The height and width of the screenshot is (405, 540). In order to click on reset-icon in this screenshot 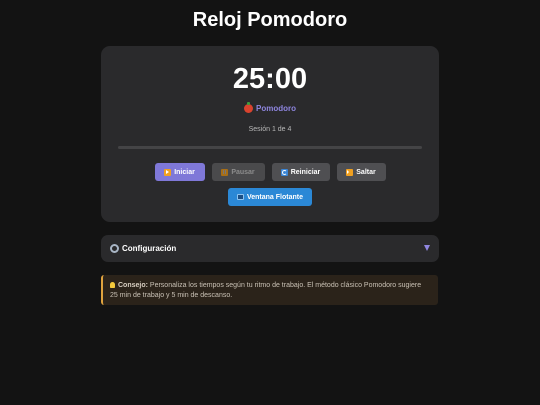, I will do `click(284, 172)`.